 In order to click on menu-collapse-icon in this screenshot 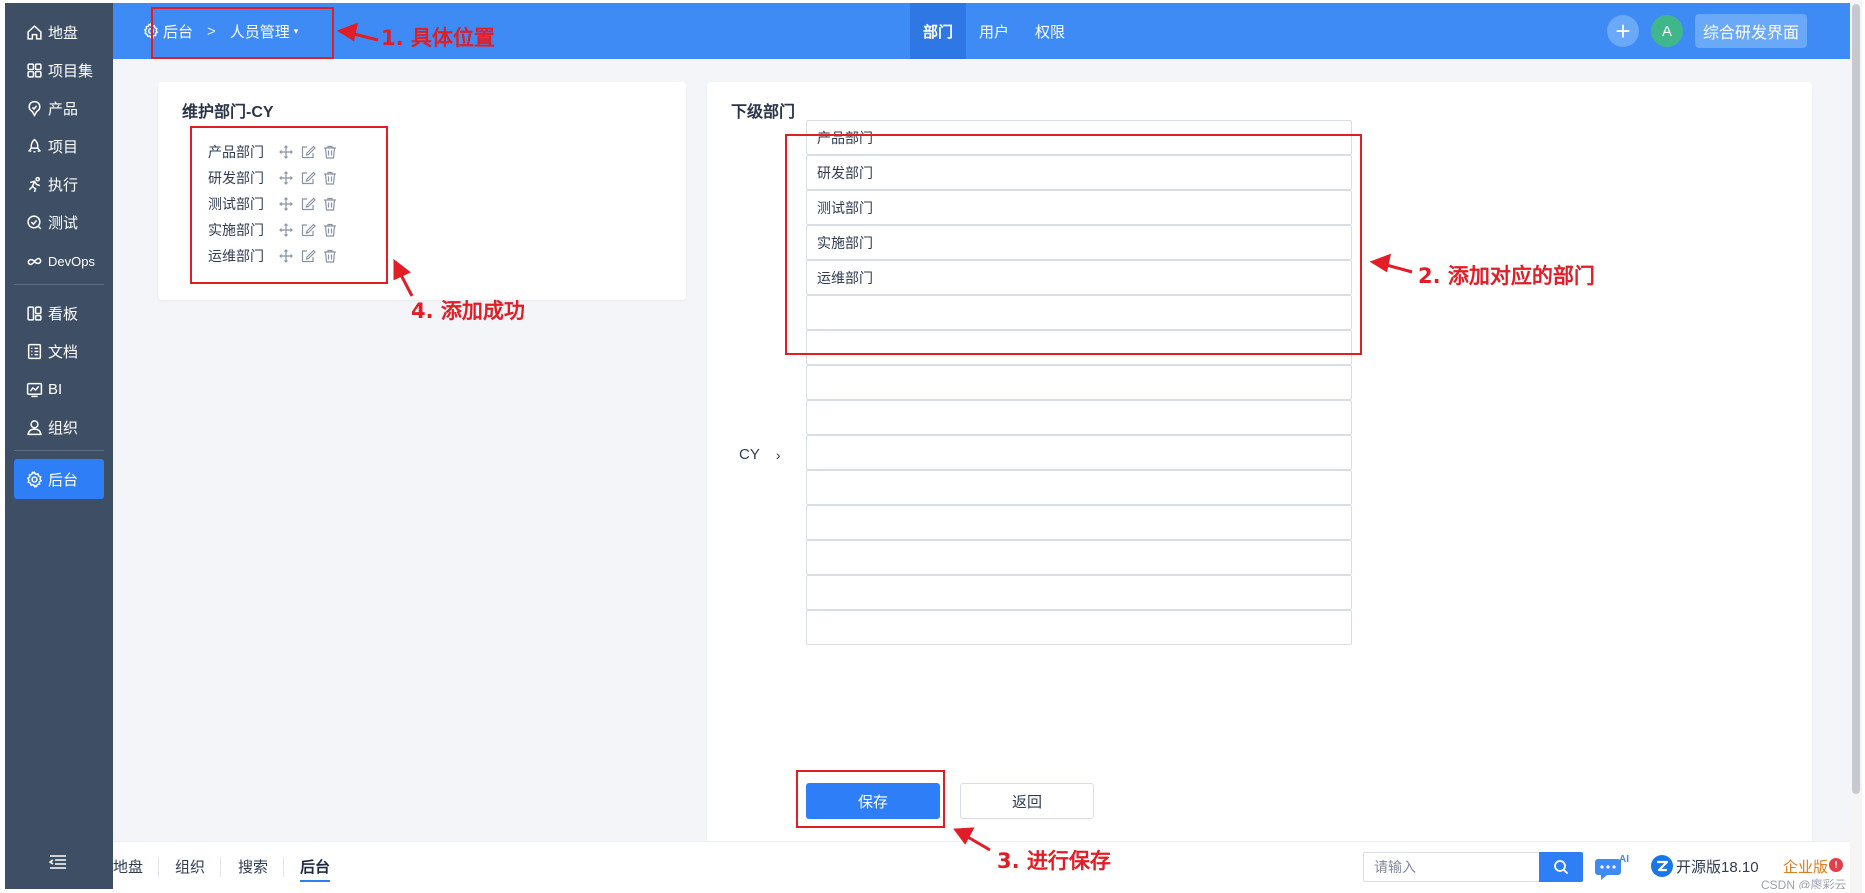, I will do `click(57, 862)`.